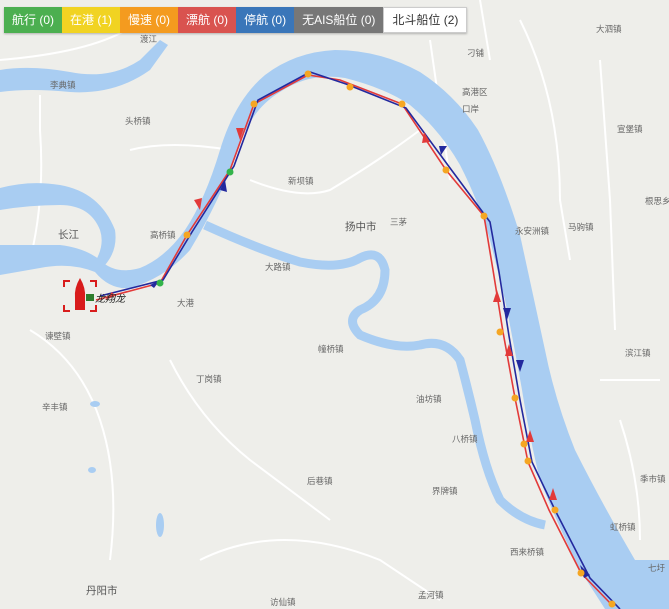 Image resolution: width=669 pixels, height=609 pixels. I want to click on label-baqiao: 八桥镇, so click(465, 439).